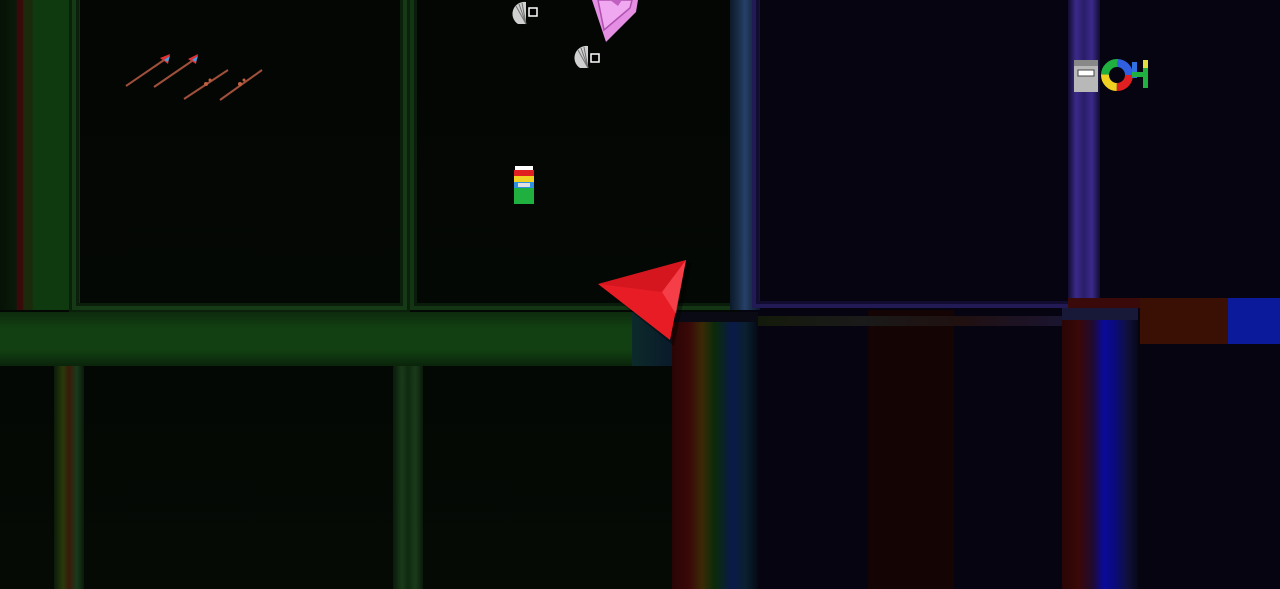 The height and width of the screenshot is (589, 1280). What do you see at coordinates (524, 185) in the screenshot?
I see `battery-pack-icon` at bounding box center [524, 185].